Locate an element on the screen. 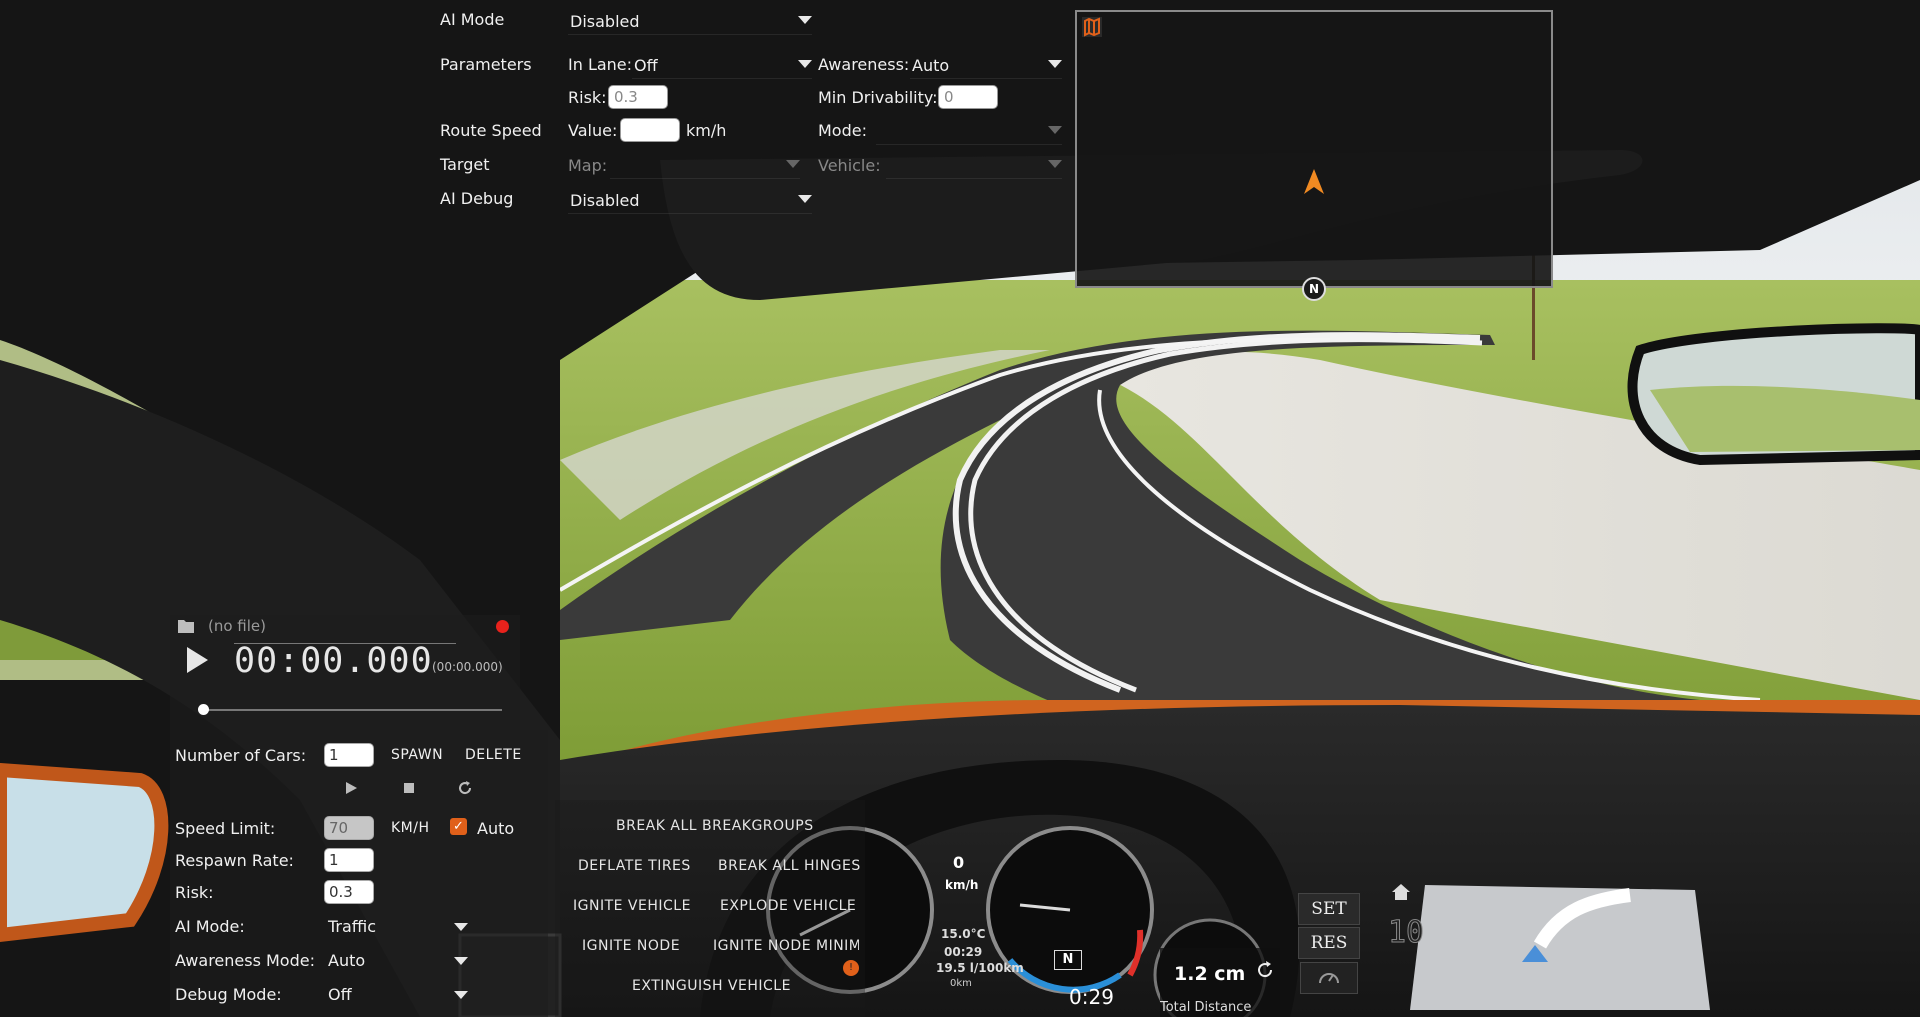 This screenshot has width=1920, height=1017. explode-vehicle-button: EXPLODE VEHICLE is located at coordinates (788, 906).